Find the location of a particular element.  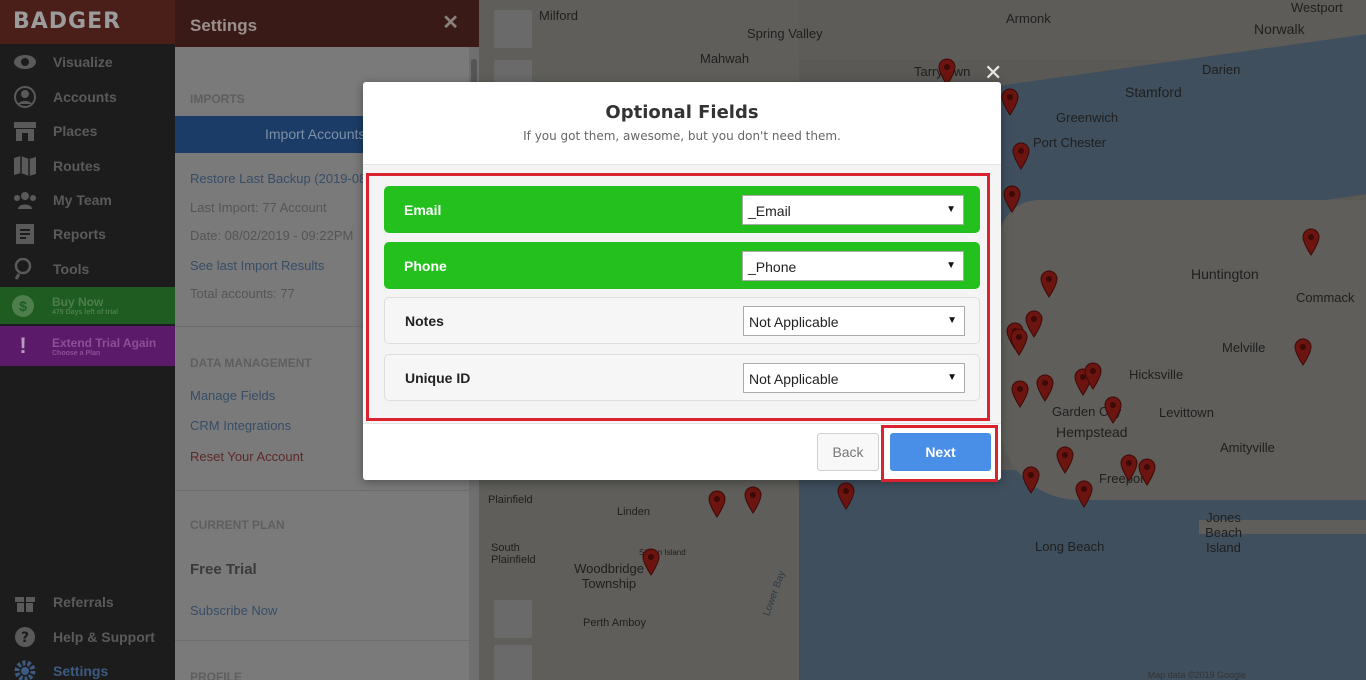

sidebar-item-settings: Settings is located at coordinates (87, 667).